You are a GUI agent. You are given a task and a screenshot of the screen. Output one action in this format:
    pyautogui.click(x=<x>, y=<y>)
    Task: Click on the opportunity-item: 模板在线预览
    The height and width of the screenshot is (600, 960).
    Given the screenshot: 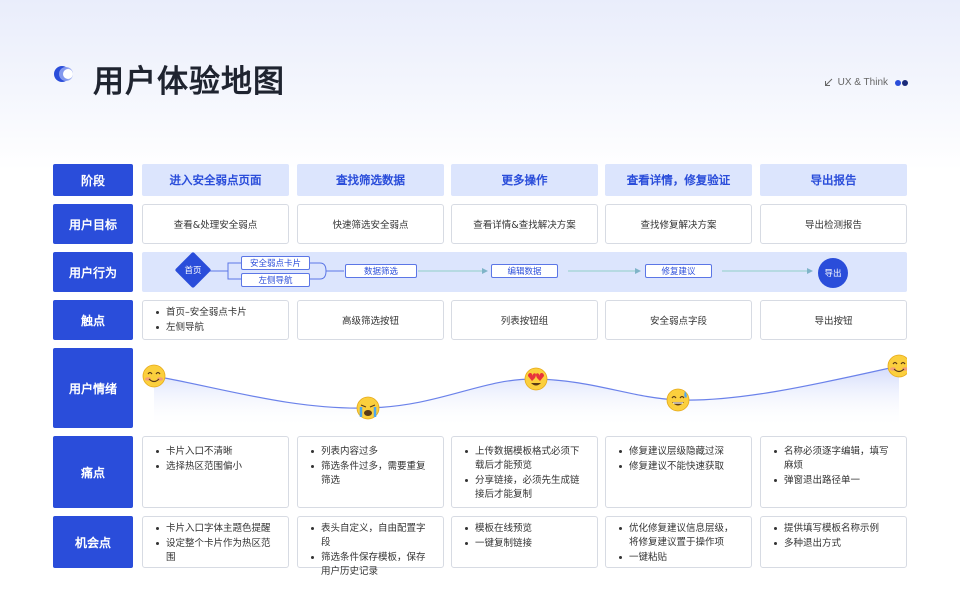 What is the action you would take?
    pyautogui.click(x=525, y=529)
    